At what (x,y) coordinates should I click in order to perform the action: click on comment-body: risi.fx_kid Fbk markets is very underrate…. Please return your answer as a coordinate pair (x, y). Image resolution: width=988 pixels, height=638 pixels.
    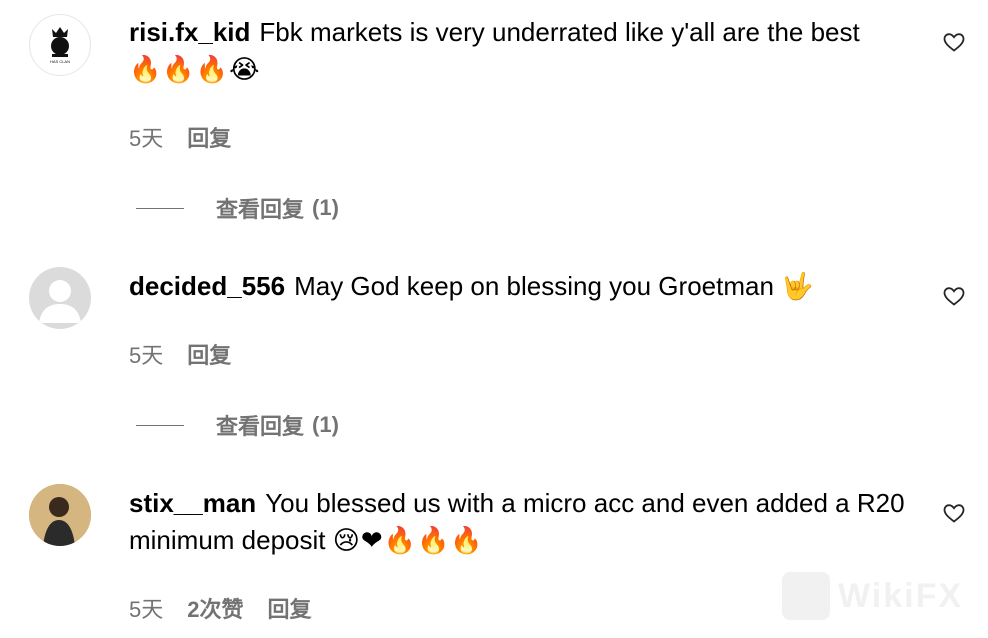
    Looking at the image, I should click on (524, 51).